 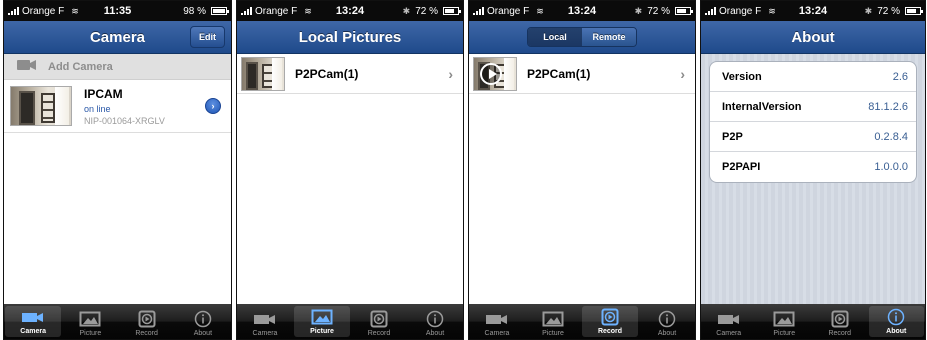 I want to click on camera-row: IPCAM on line NIP-001064-XRGLV ›, so click(x=117, y=106).